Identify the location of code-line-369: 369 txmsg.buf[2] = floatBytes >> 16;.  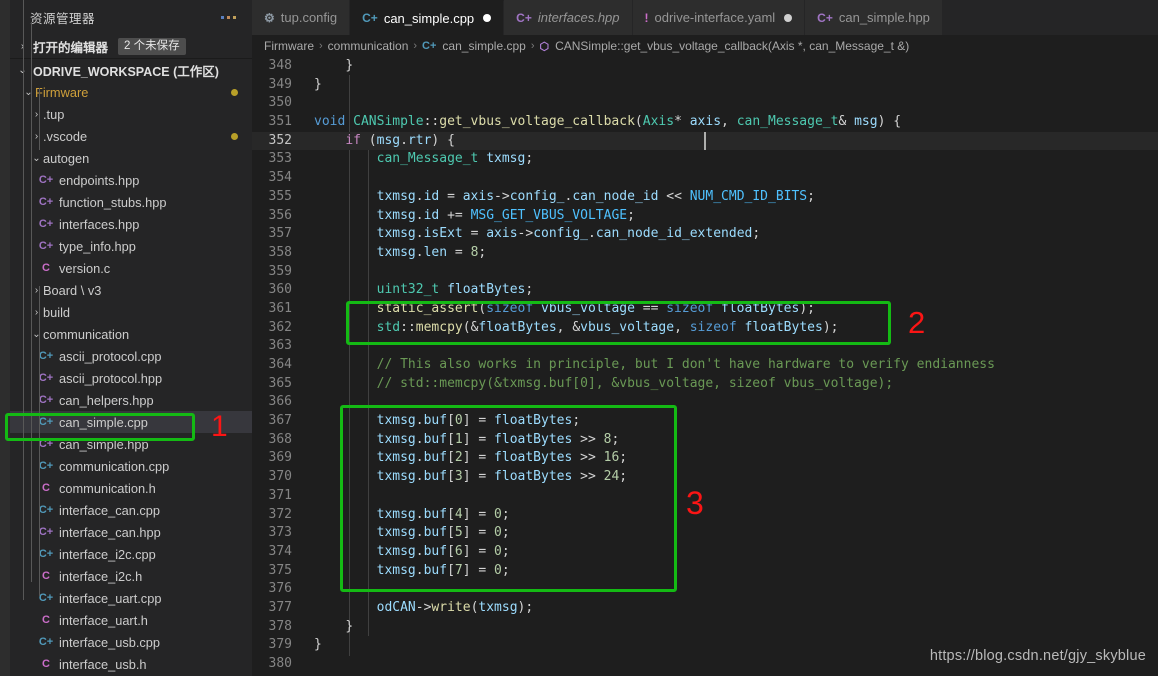
(705, 458).